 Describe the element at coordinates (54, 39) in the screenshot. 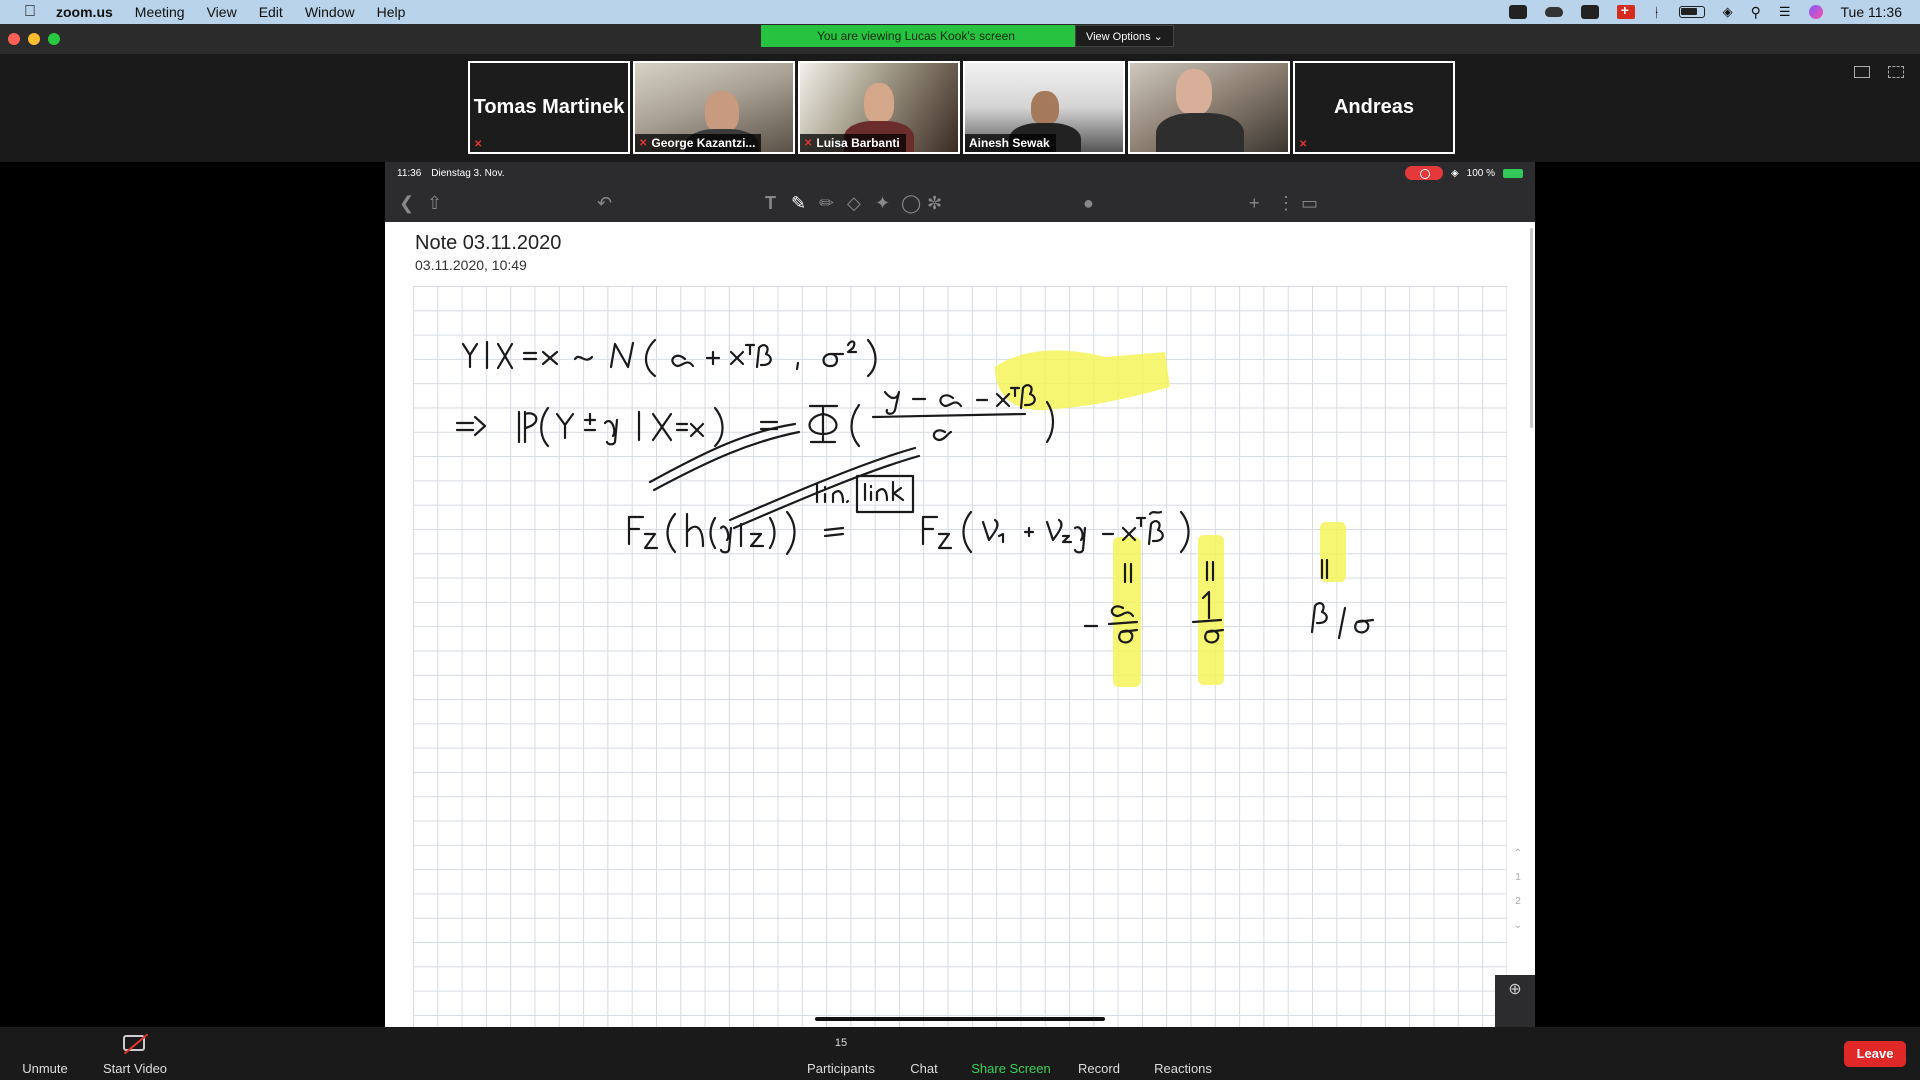

I see `fullscreen-window-button` at that location.